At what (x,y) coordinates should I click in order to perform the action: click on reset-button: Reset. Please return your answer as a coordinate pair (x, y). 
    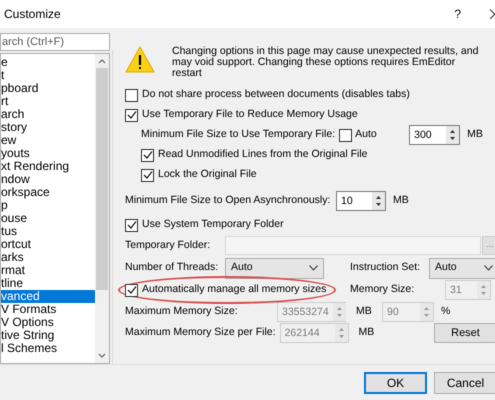
    Looking at the image, I should click on (464, 333).